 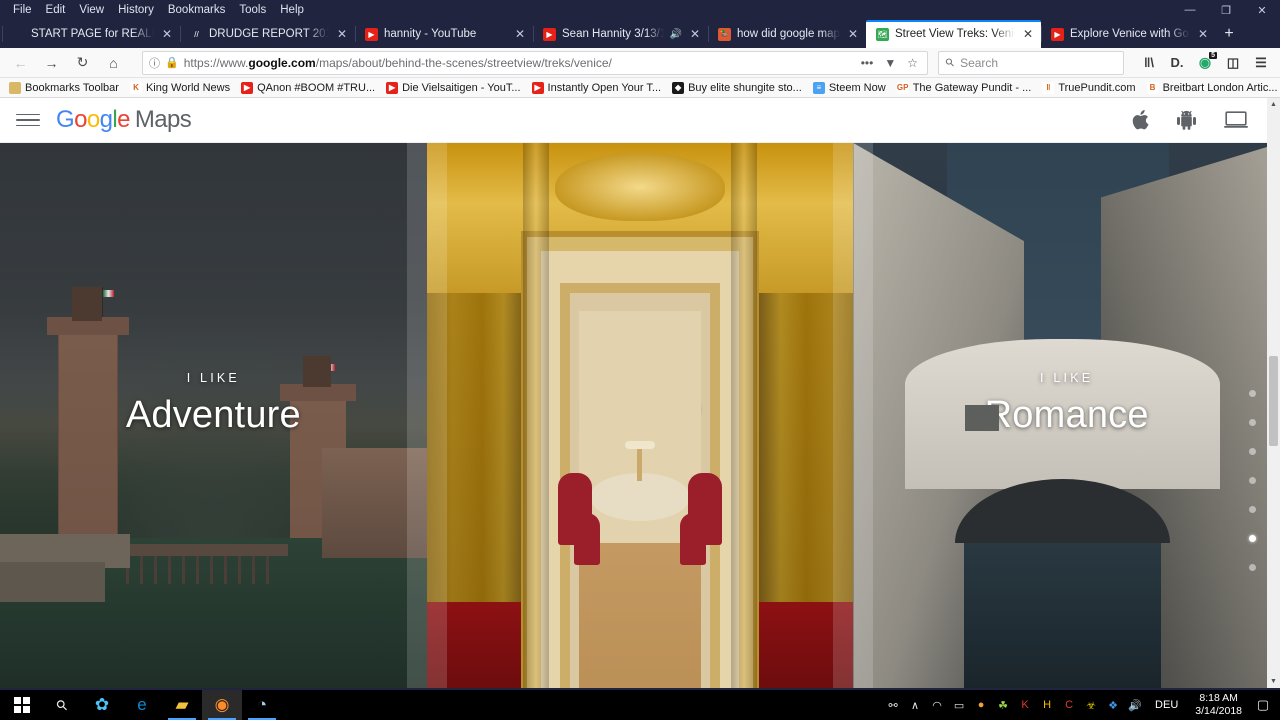 I want to click on globe-browser-icon: ◔, so click(x=262, y=705).